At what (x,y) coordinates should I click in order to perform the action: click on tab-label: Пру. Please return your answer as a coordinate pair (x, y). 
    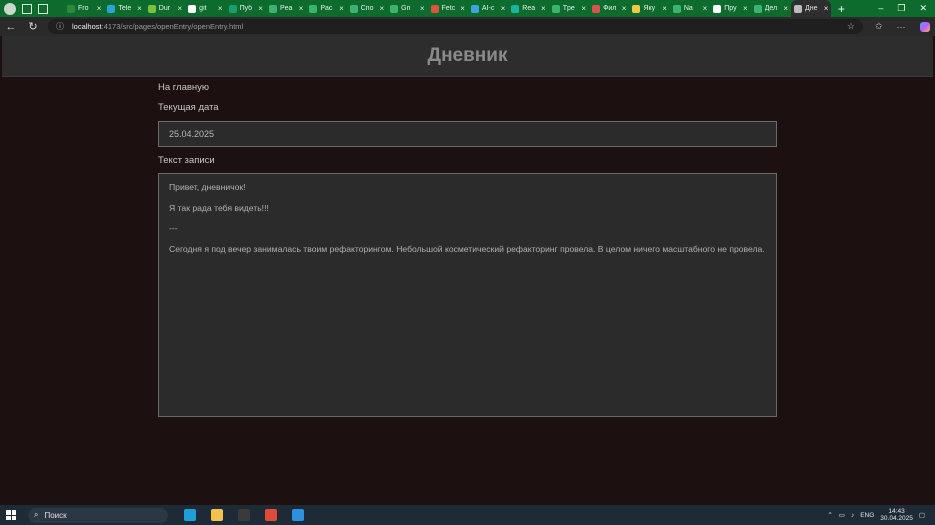
    Looking at the image, I should click on (730, 8).